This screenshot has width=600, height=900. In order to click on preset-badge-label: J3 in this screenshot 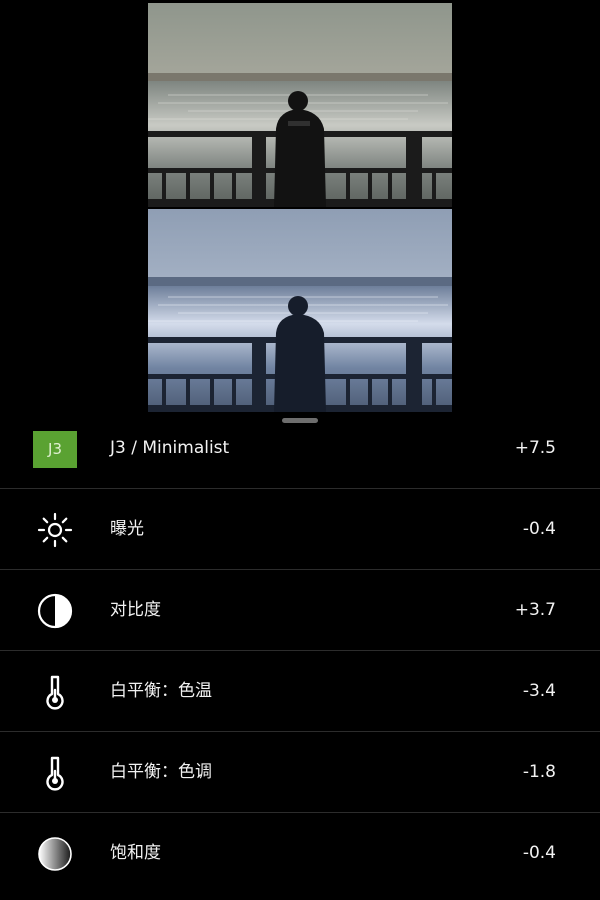, I will do `click(55, 449)`.